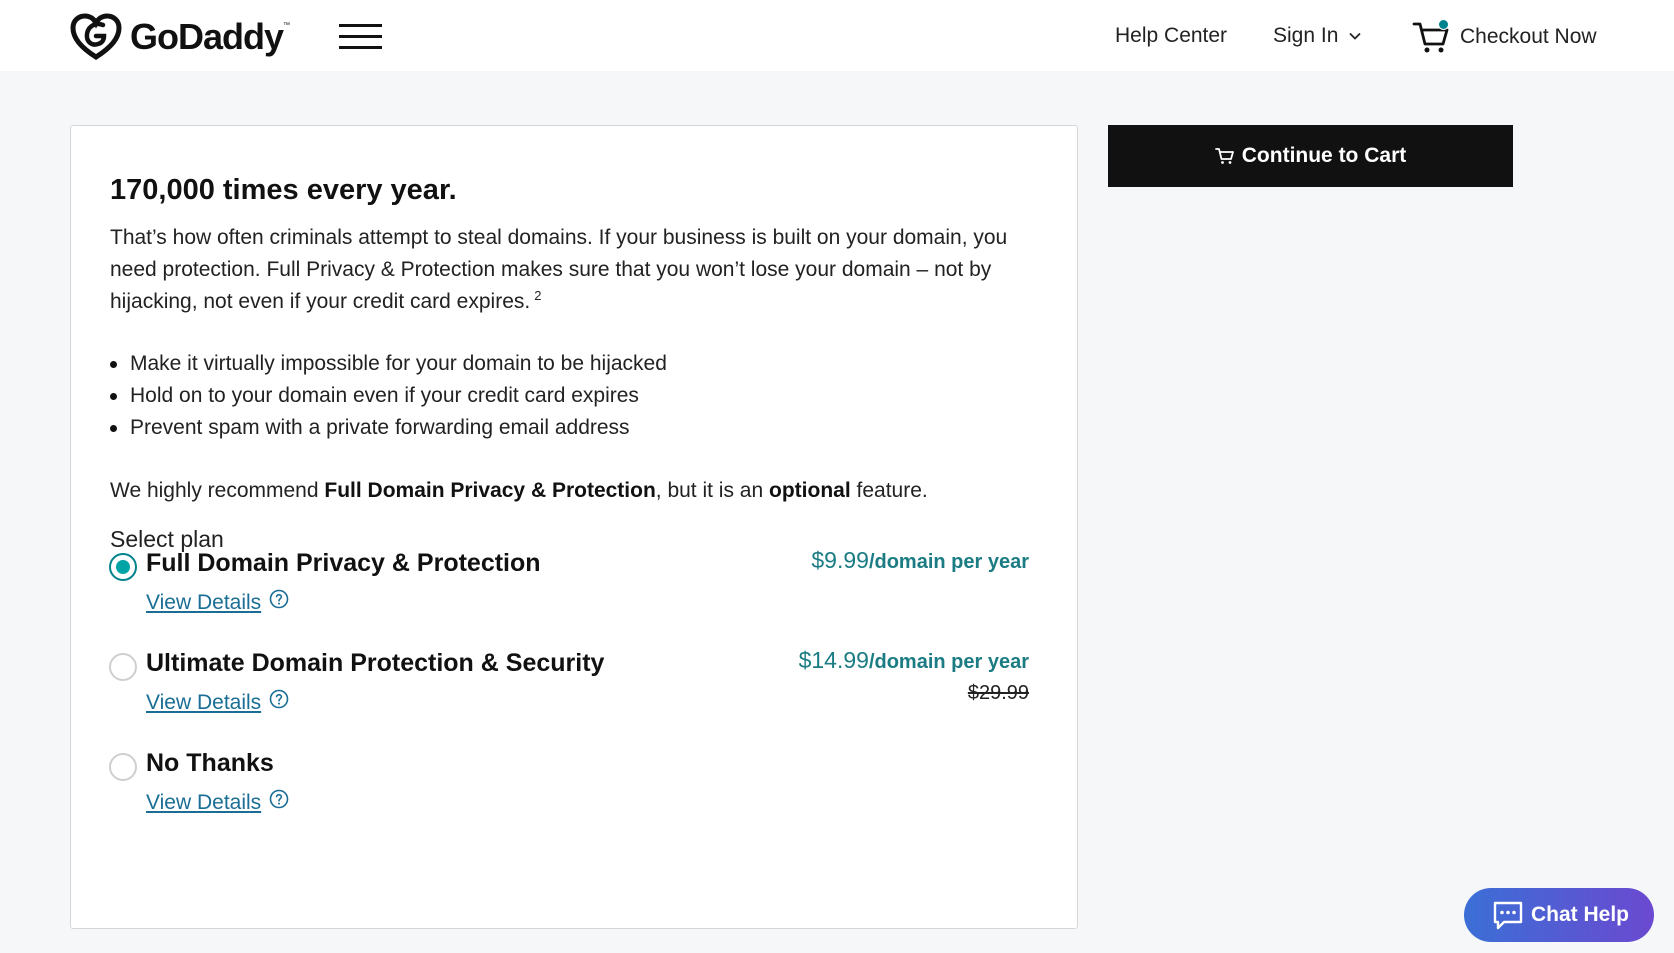 This screenshot has height=953, width=1674. Describe the element at coordinates (1580, 914) in the screenshot. I see `chat-help-label: Chat Help` at that location.